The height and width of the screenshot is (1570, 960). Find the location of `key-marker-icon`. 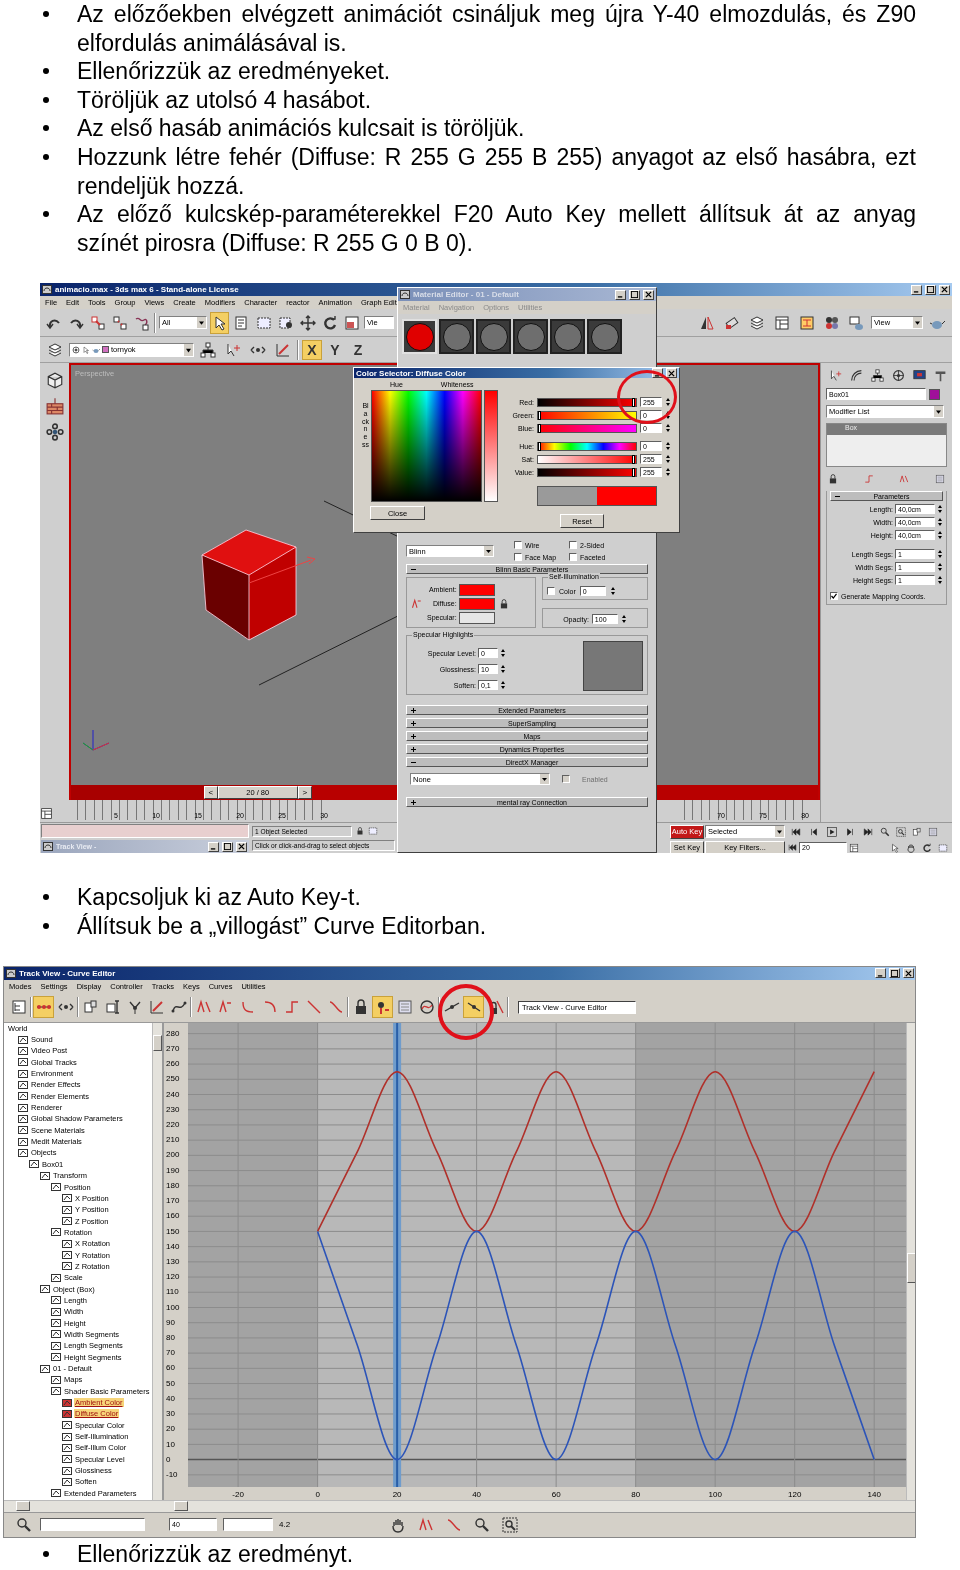

key-marker-icon is located at coordinates (382, 1007).